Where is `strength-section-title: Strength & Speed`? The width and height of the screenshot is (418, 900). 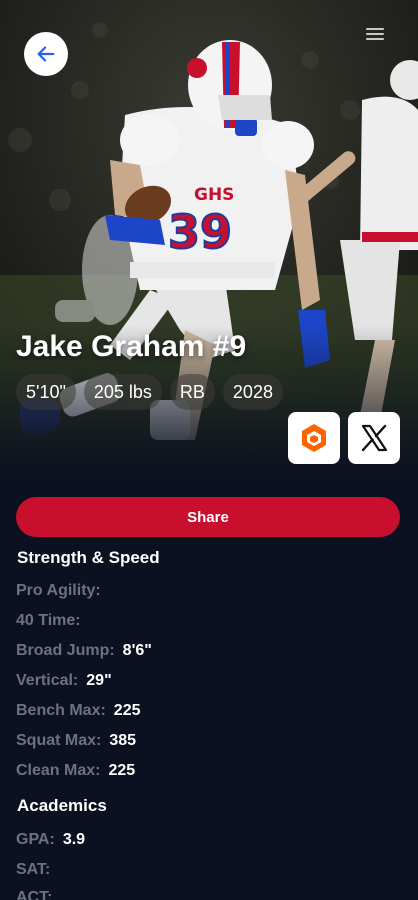
strength-section-title: Strength & Speed is located at coordinates (88, 557).